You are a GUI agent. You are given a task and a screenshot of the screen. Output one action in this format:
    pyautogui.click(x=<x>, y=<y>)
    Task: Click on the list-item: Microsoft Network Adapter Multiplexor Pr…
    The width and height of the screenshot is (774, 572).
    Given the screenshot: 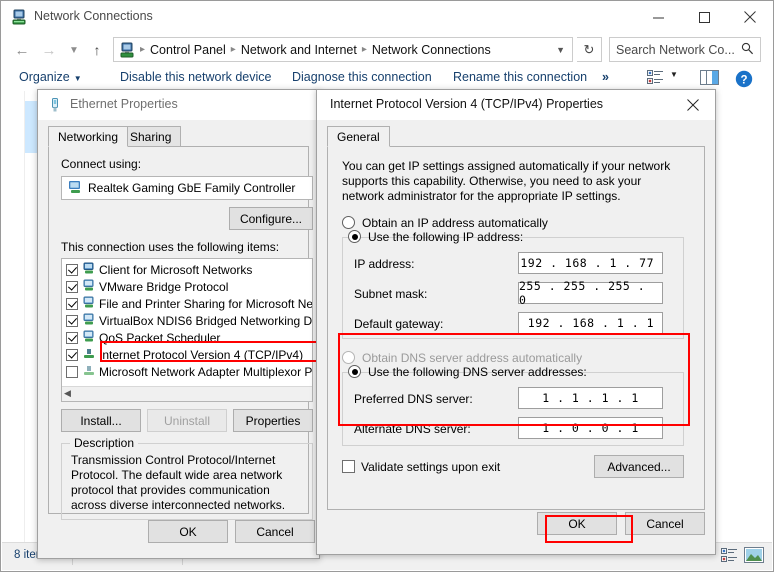 What is the action you would take?
    pyautogui.click(x=187, y=371)
    